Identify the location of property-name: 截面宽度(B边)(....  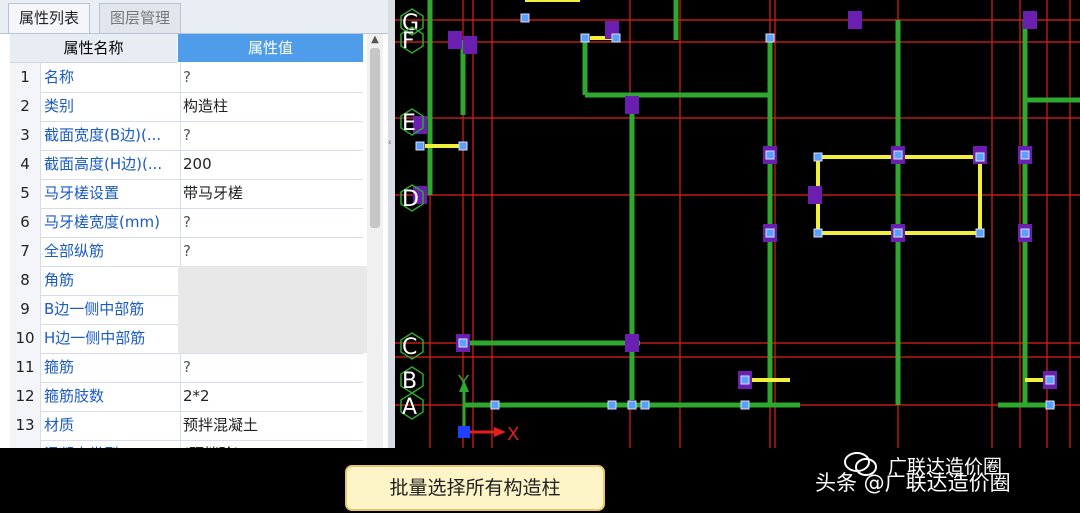
(111, 135).